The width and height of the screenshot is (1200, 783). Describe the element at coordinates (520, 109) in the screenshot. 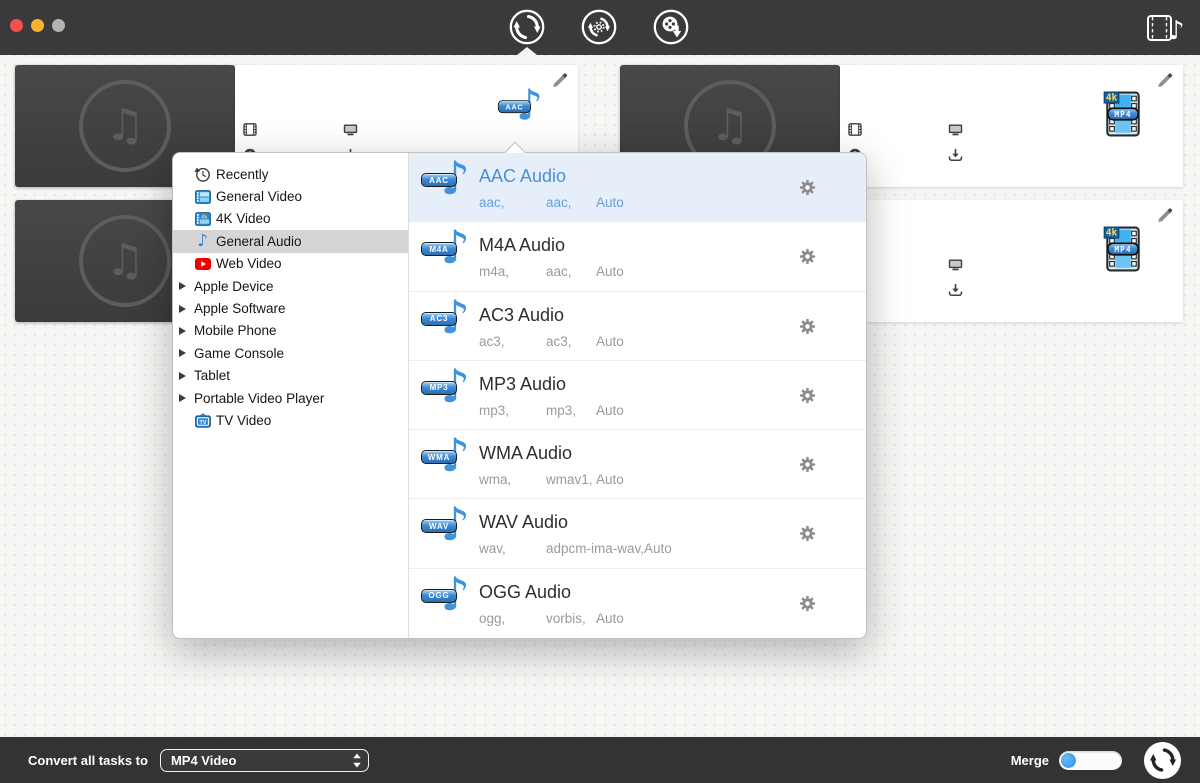

I see `audio-format-icon: ♪AAC` at that location.